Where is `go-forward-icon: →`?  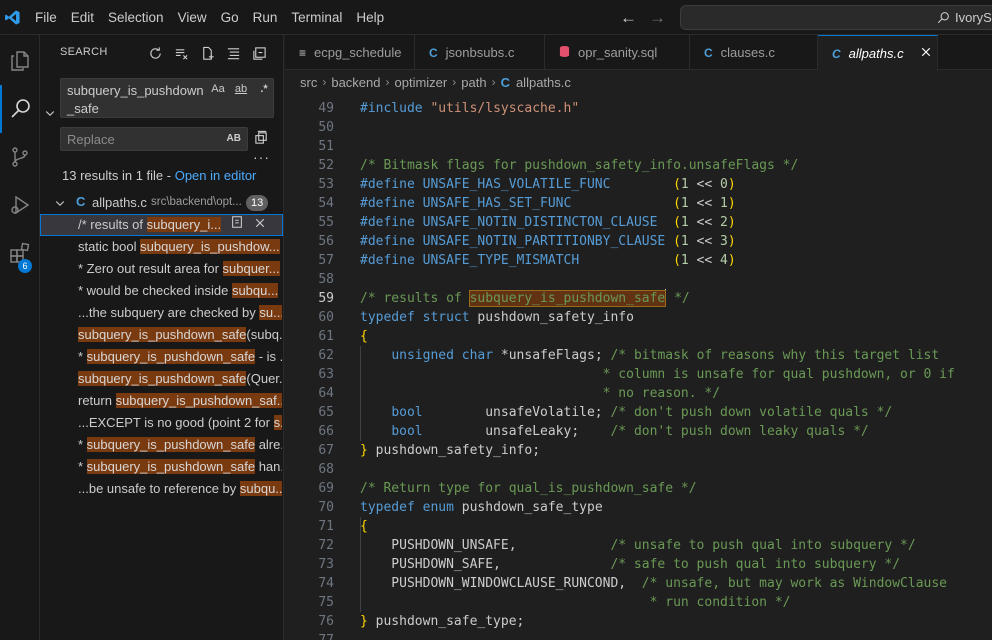
go-forward-icon: → is located at coordinates (657, 18).